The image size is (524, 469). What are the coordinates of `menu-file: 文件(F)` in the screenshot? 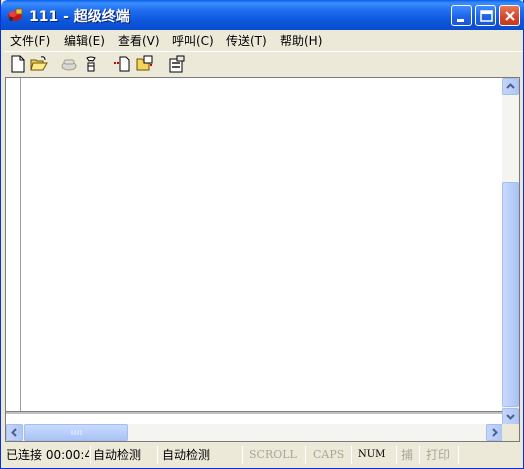 It's located at (30, 40).